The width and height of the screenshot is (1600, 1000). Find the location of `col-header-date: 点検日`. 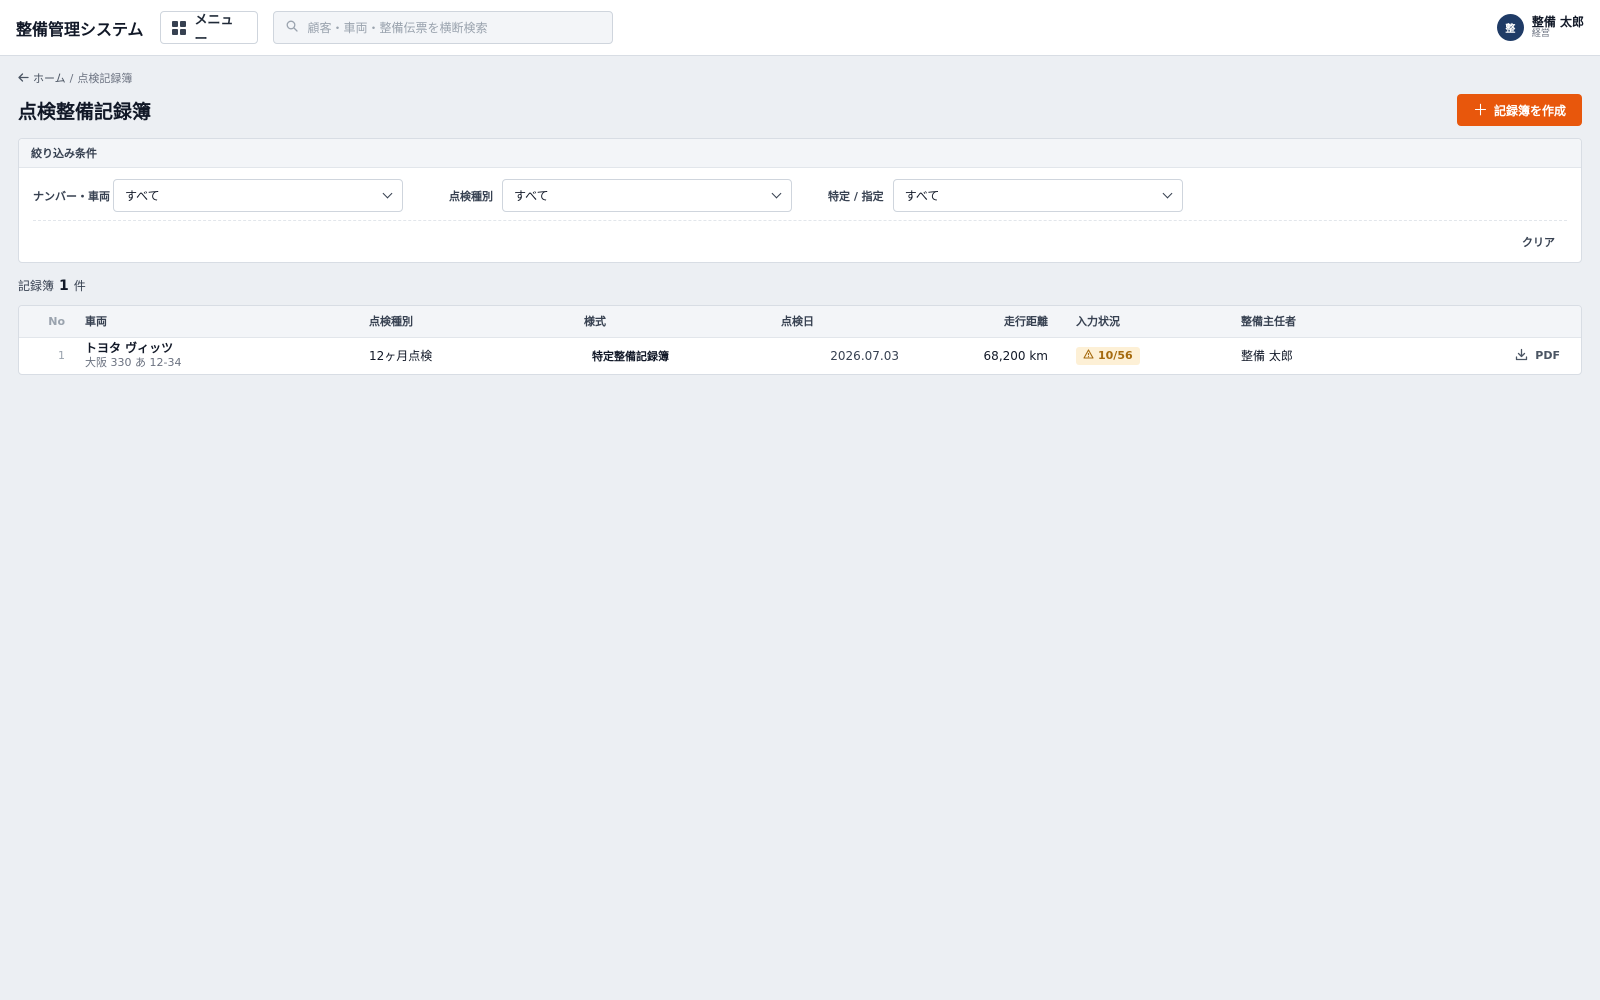

col-header-date: 点検日 is located at coordinates (797, 322).